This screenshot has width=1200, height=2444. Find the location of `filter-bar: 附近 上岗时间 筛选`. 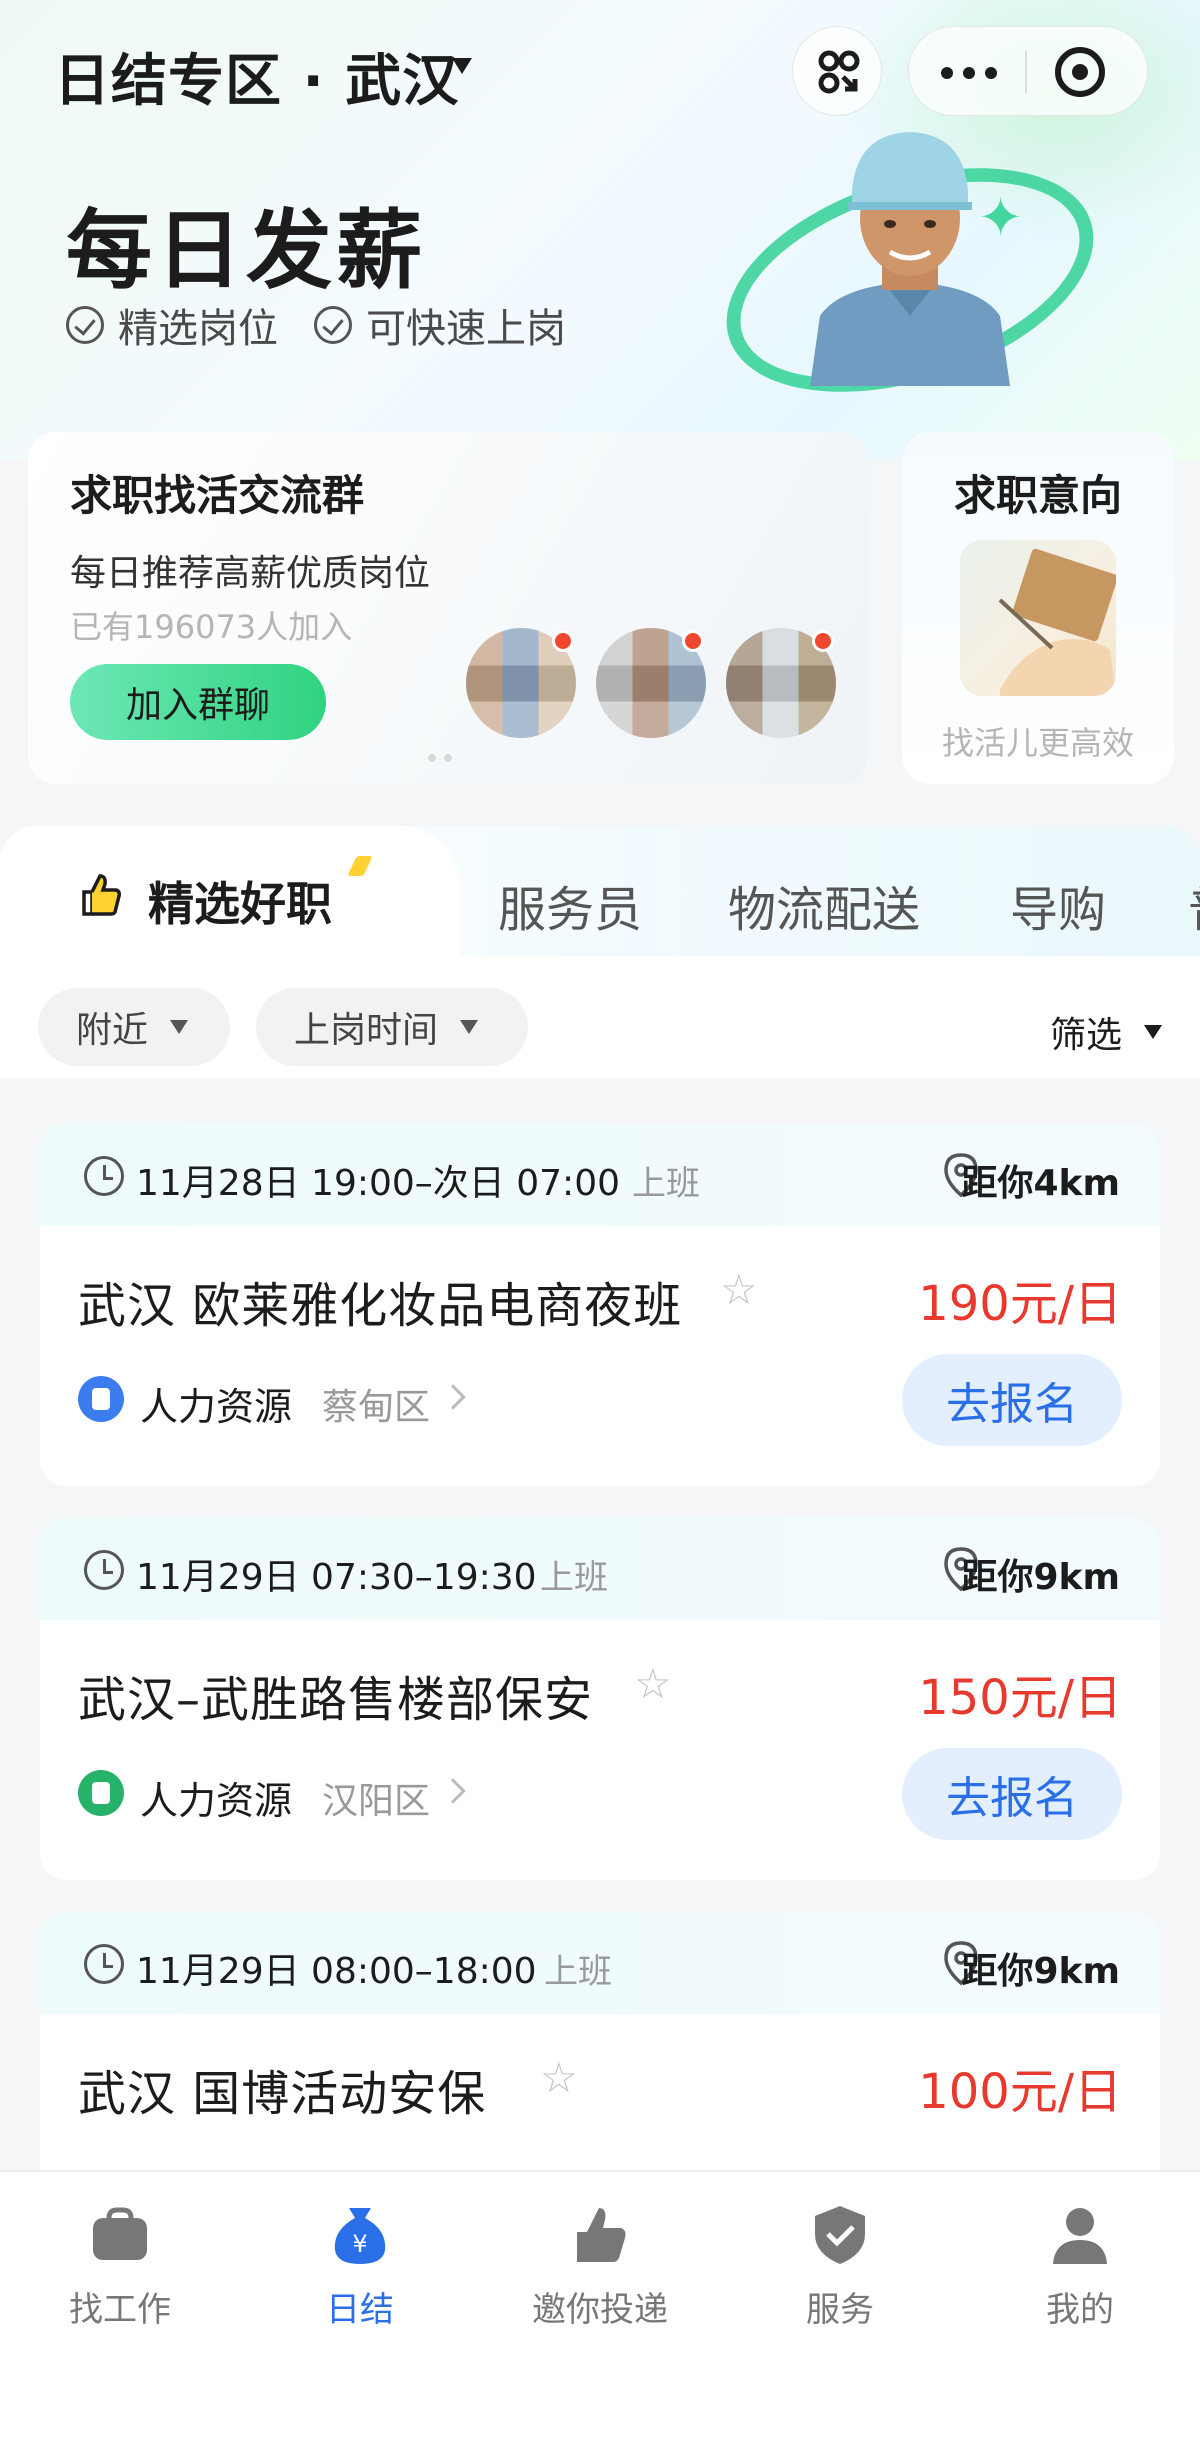

filter-bar: 附近 上岗时间 筛选 is located at coordinates (600, 1017).